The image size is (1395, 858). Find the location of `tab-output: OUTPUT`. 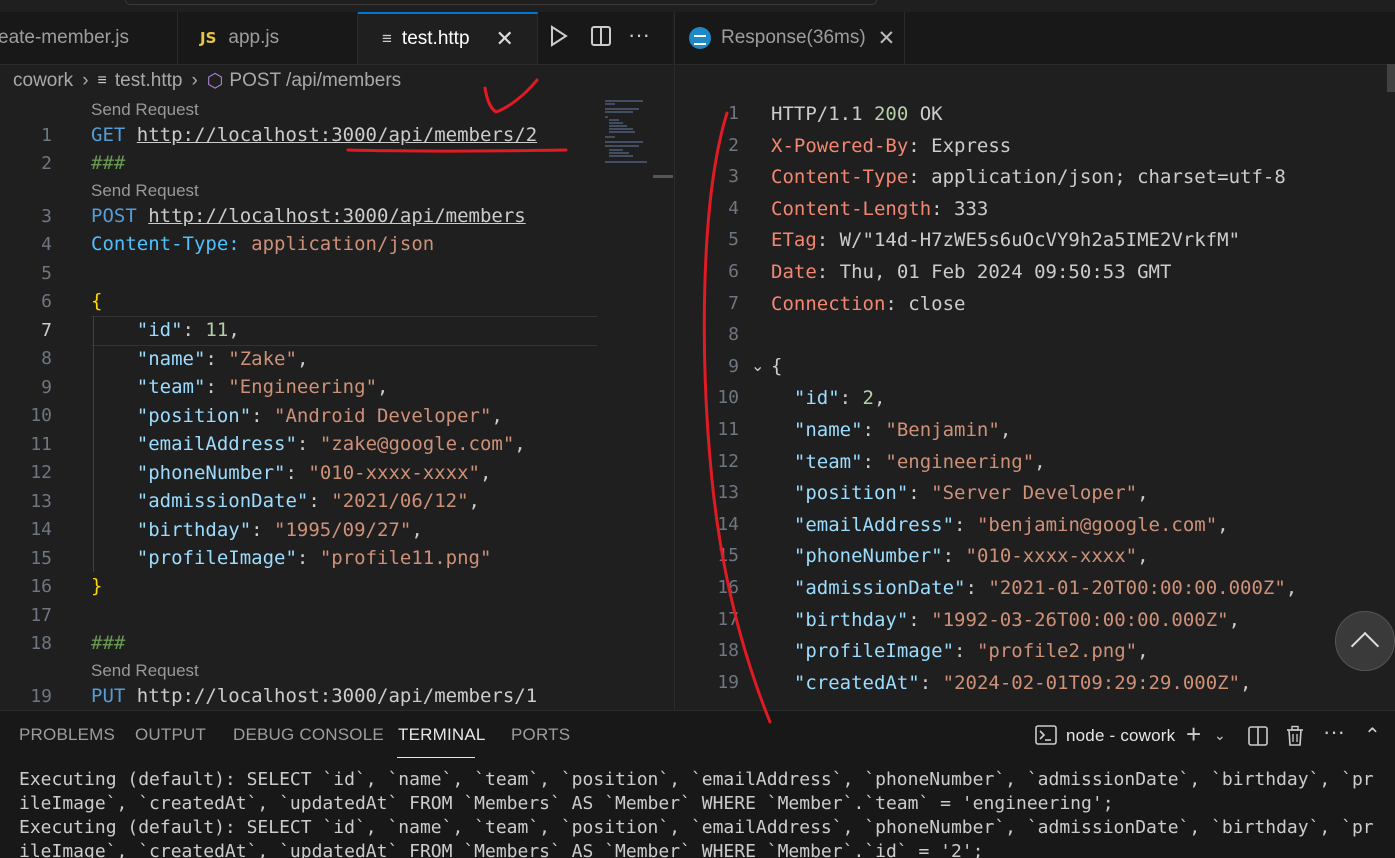

tab-output: OUTPUT is located at coordinates (170, 735).